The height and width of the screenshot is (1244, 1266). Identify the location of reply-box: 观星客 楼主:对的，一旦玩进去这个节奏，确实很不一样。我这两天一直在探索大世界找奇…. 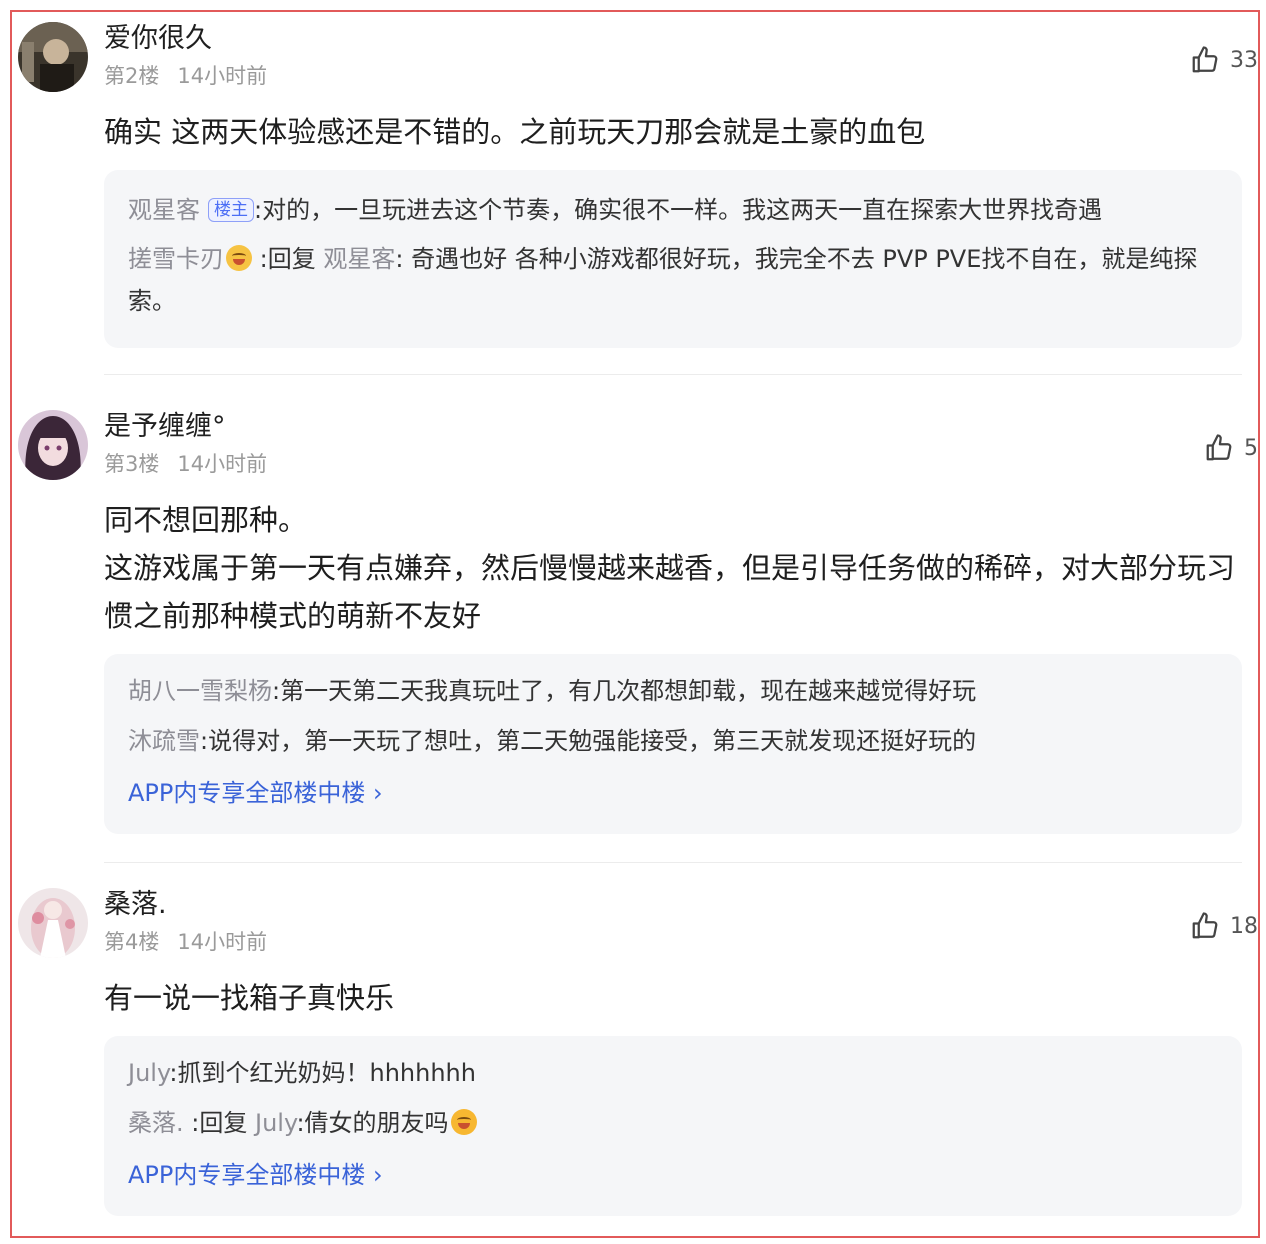
(673, 259).